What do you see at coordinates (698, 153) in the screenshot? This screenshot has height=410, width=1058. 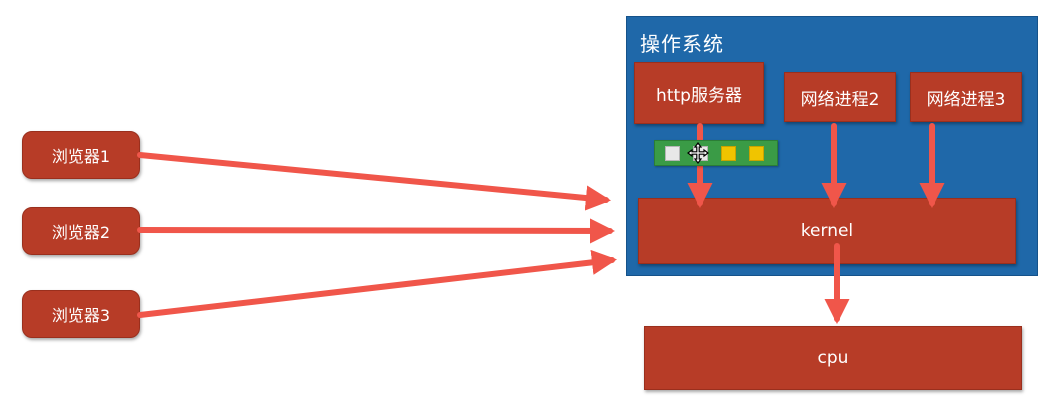 I see `move-cursor-icon` at bounding box center [698, 153].